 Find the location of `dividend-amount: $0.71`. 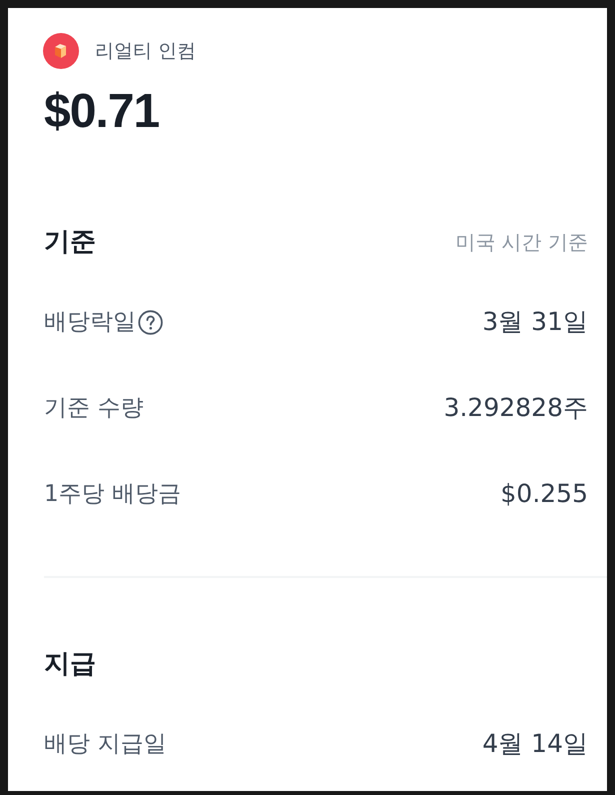

dividend-amount: $0.71 is located at coordinates (102, 112).